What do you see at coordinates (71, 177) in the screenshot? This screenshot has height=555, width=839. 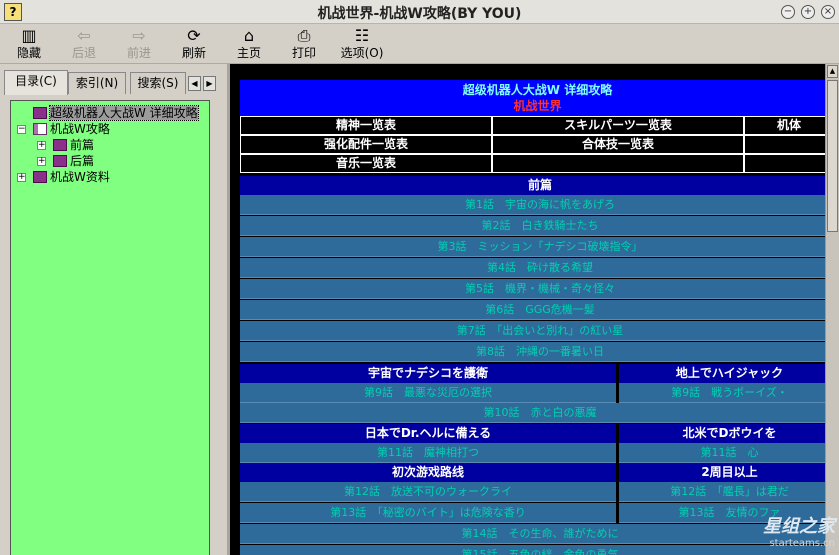 I see `tree-item-data: 机战W资料` at bounding box center [71, 177].